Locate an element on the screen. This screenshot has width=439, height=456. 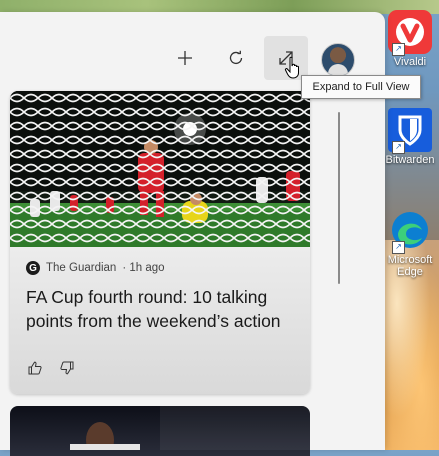
desktop-icon-label: Bitwarden is located at coordinates (410, 160).